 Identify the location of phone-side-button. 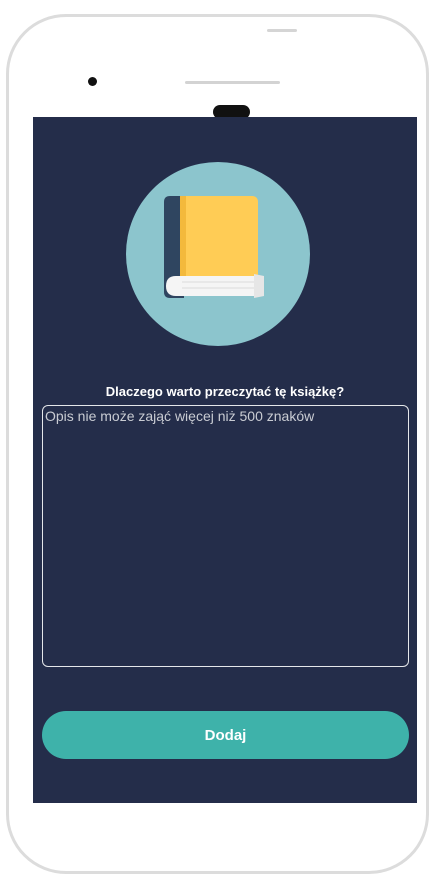
(282, 30).